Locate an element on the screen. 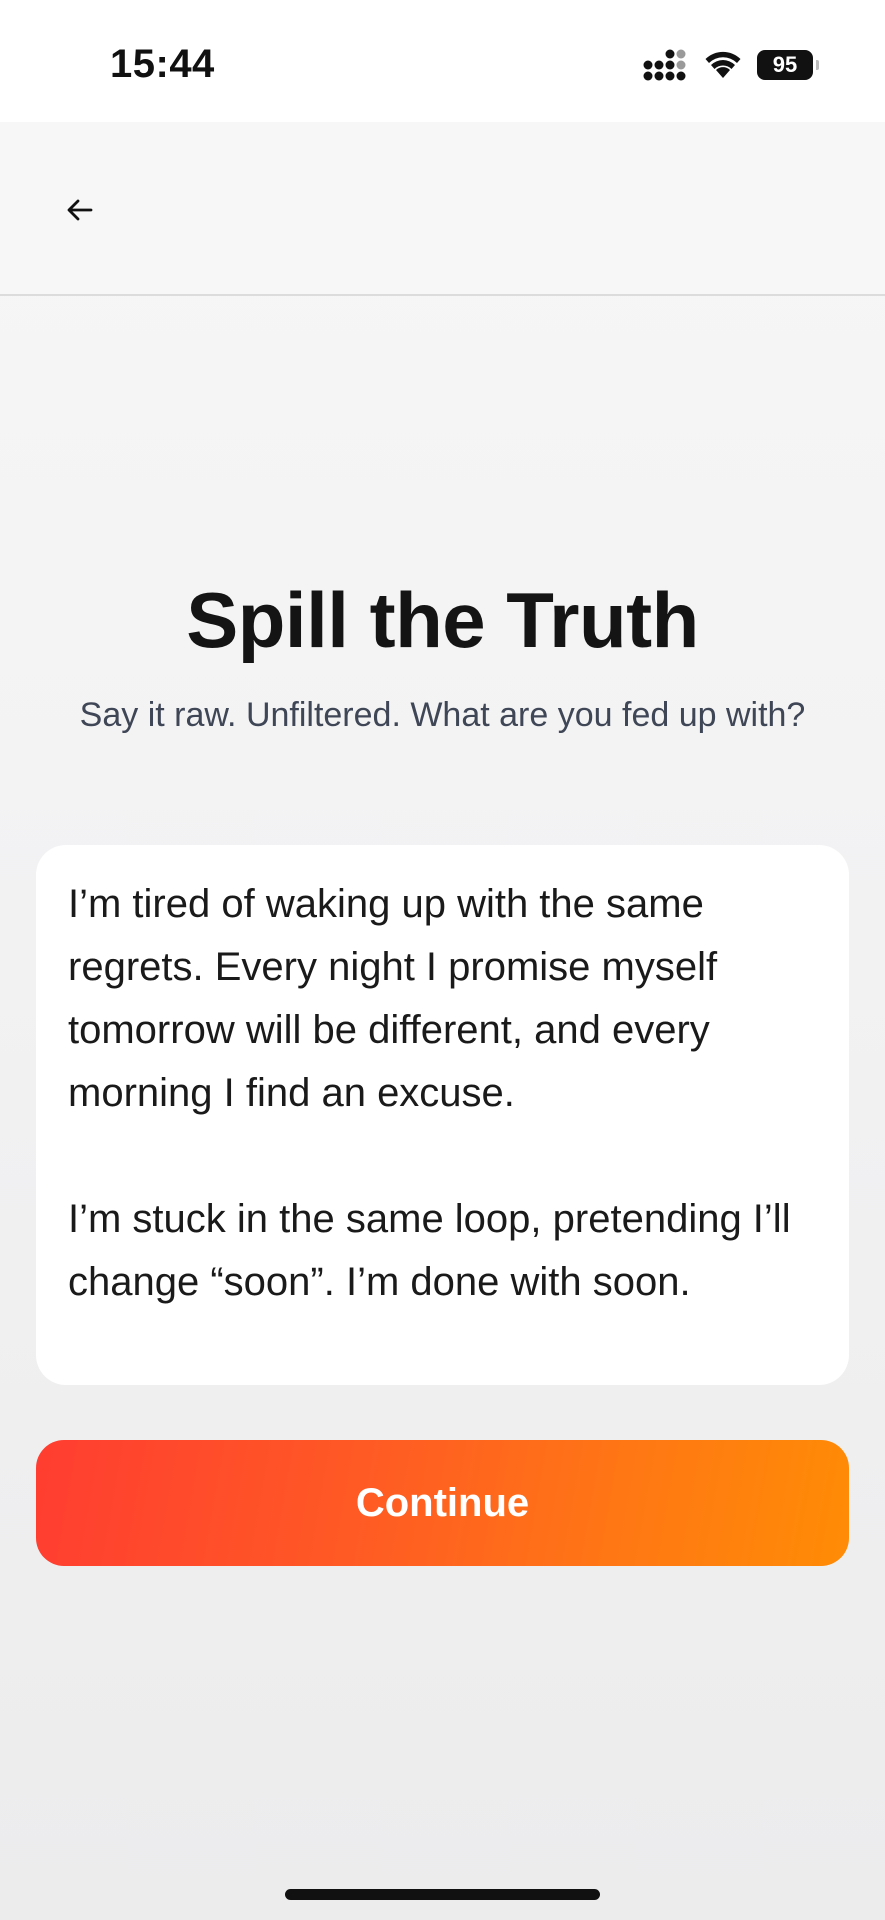 This screenshot has height=1920, width=885. wifi-icon is located at coordinates (723, 64).